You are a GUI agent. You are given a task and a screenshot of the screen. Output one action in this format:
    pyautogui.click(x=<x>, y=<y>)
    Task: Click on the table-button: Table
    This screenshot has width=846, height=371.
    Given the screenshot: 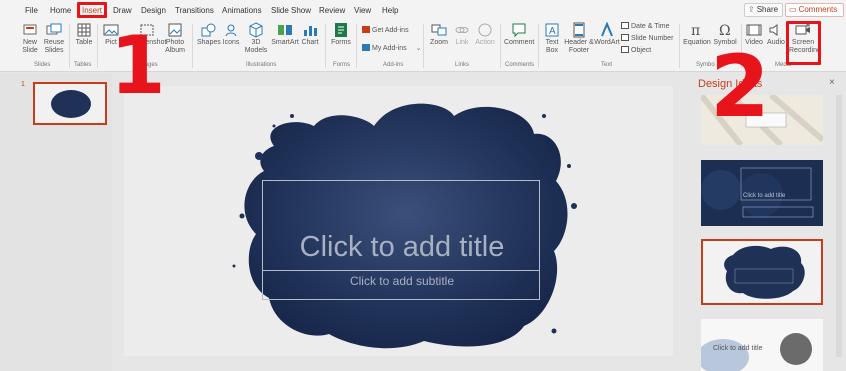 What is the action you would take?
    pyautogui.click(x=84, y=34)
    